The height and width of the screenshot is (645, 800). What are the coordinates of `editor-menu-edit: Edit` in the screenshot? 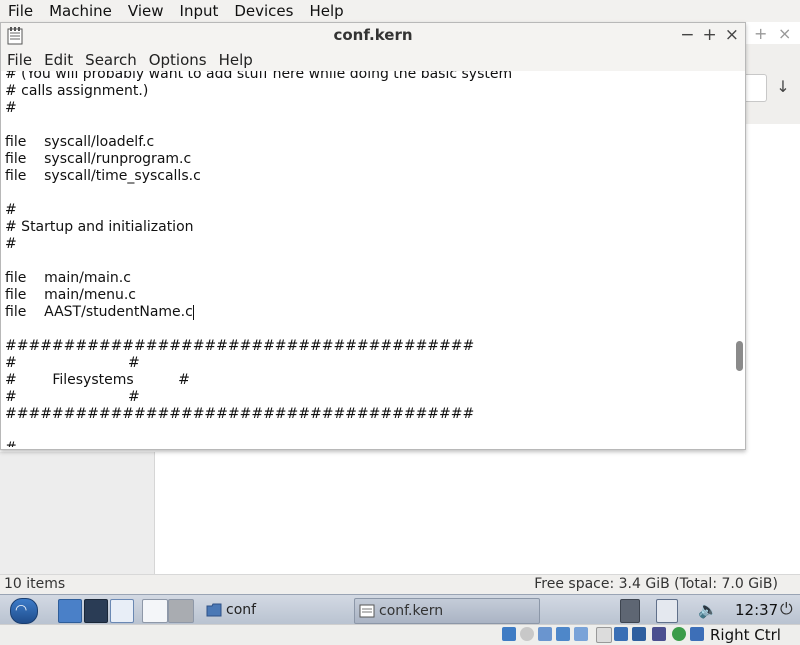 It's located at (58, 60).